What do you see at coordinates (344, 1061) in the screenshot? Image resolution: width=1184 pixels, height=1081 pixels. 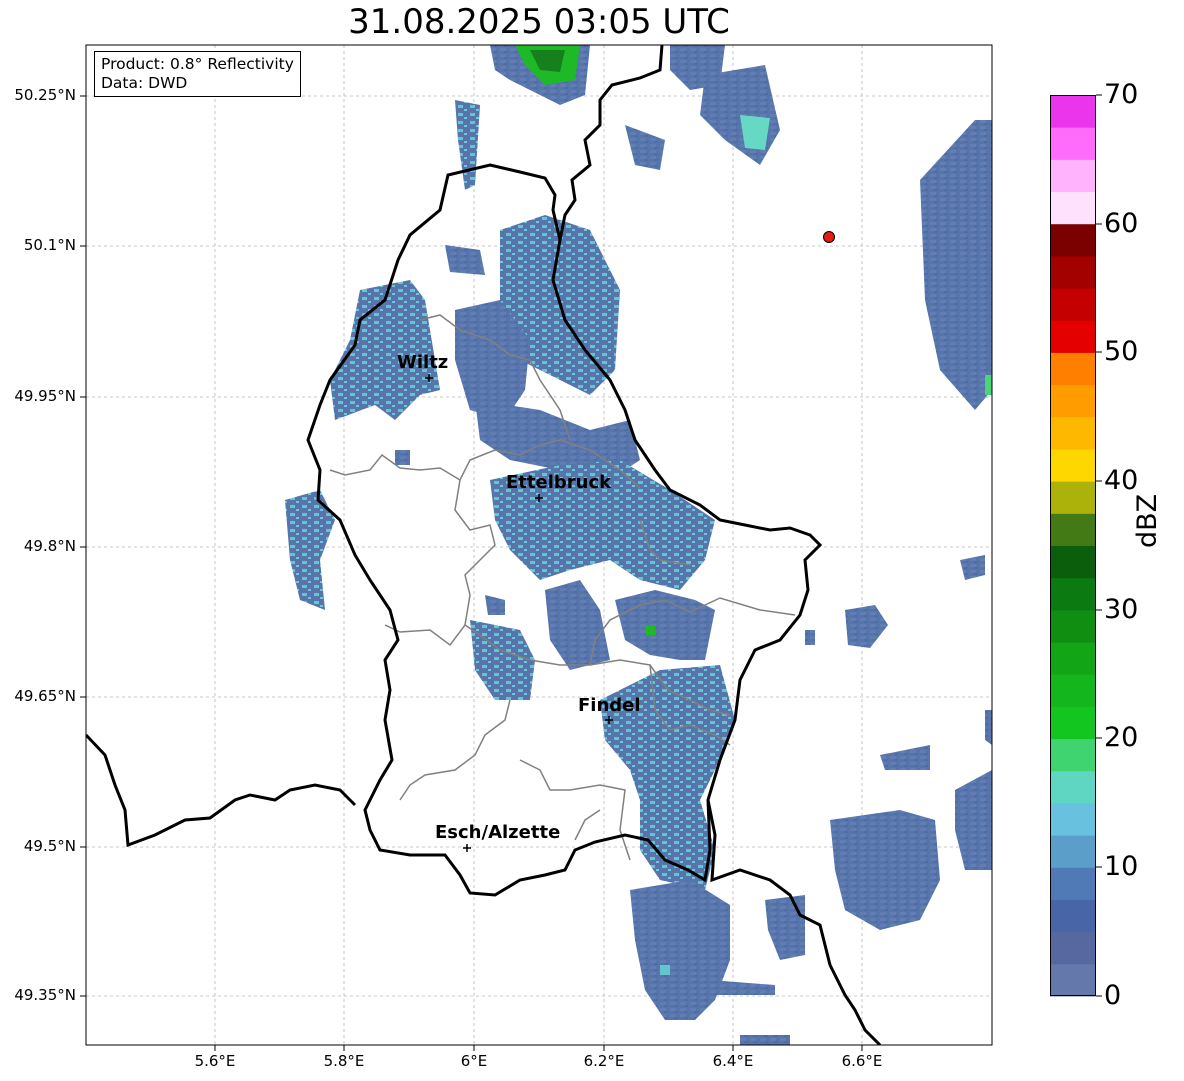 I see `lon-label: 5.8°E` at bounding box center [344, 1061].